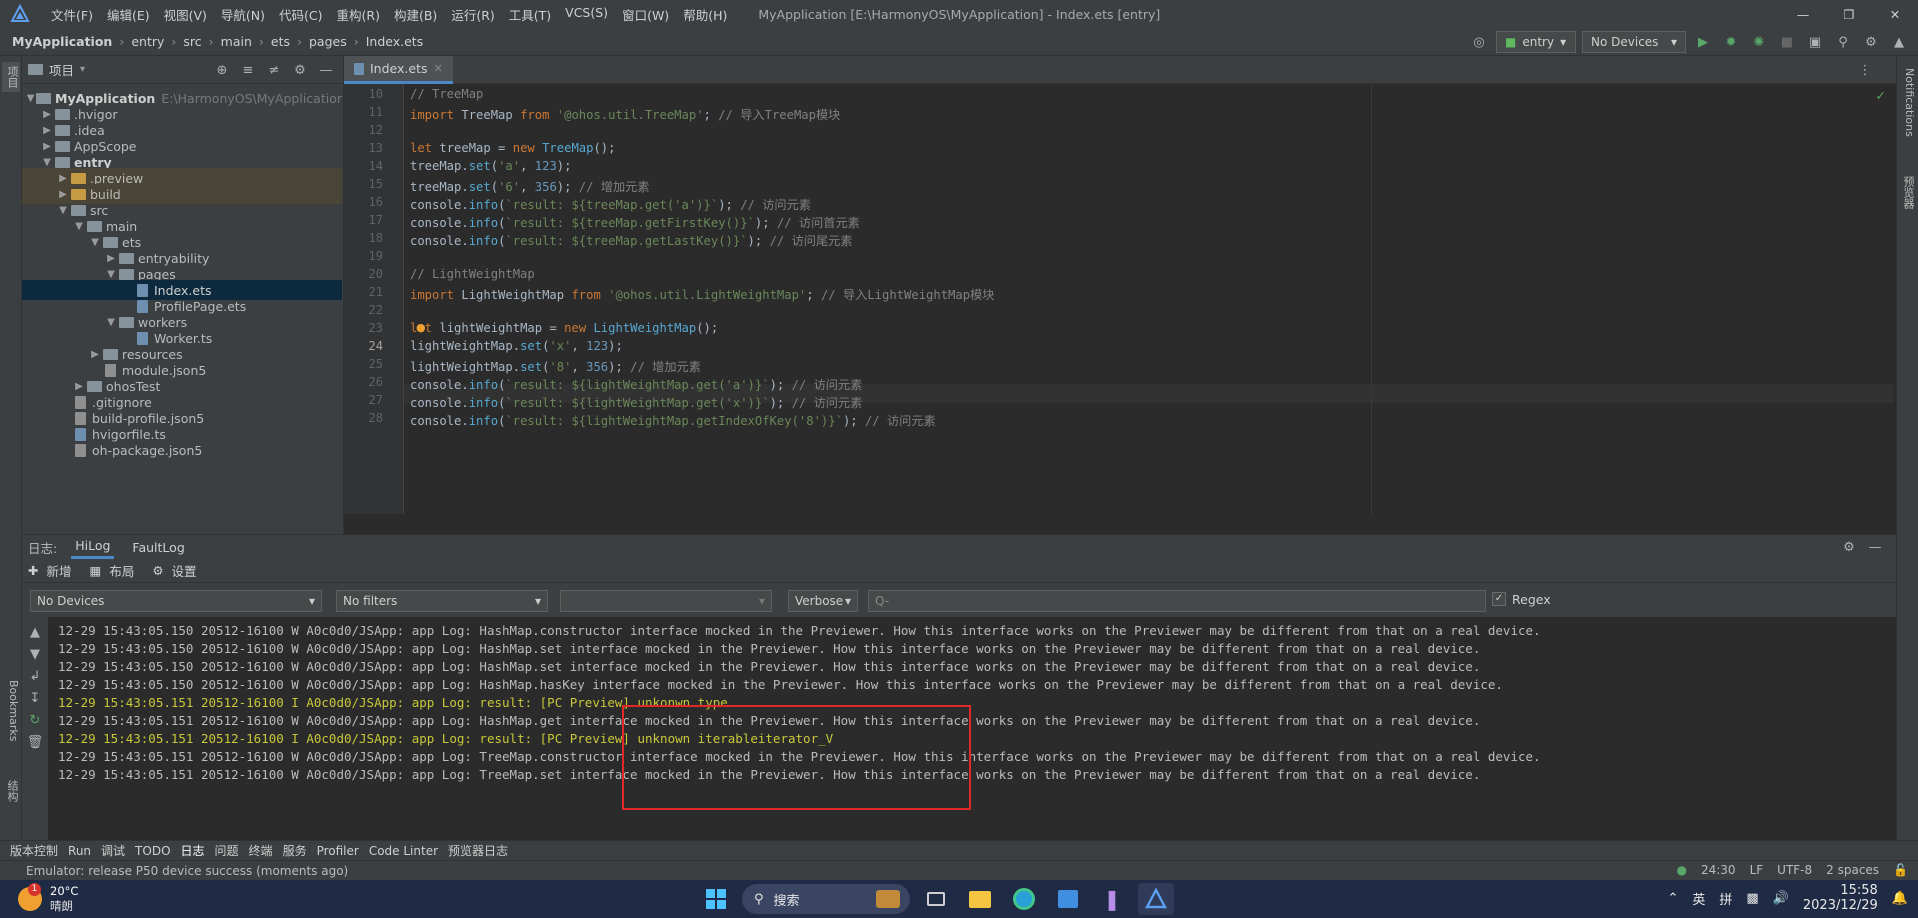  I want to click on filter-select: No filters ▾, so click(442, 601).